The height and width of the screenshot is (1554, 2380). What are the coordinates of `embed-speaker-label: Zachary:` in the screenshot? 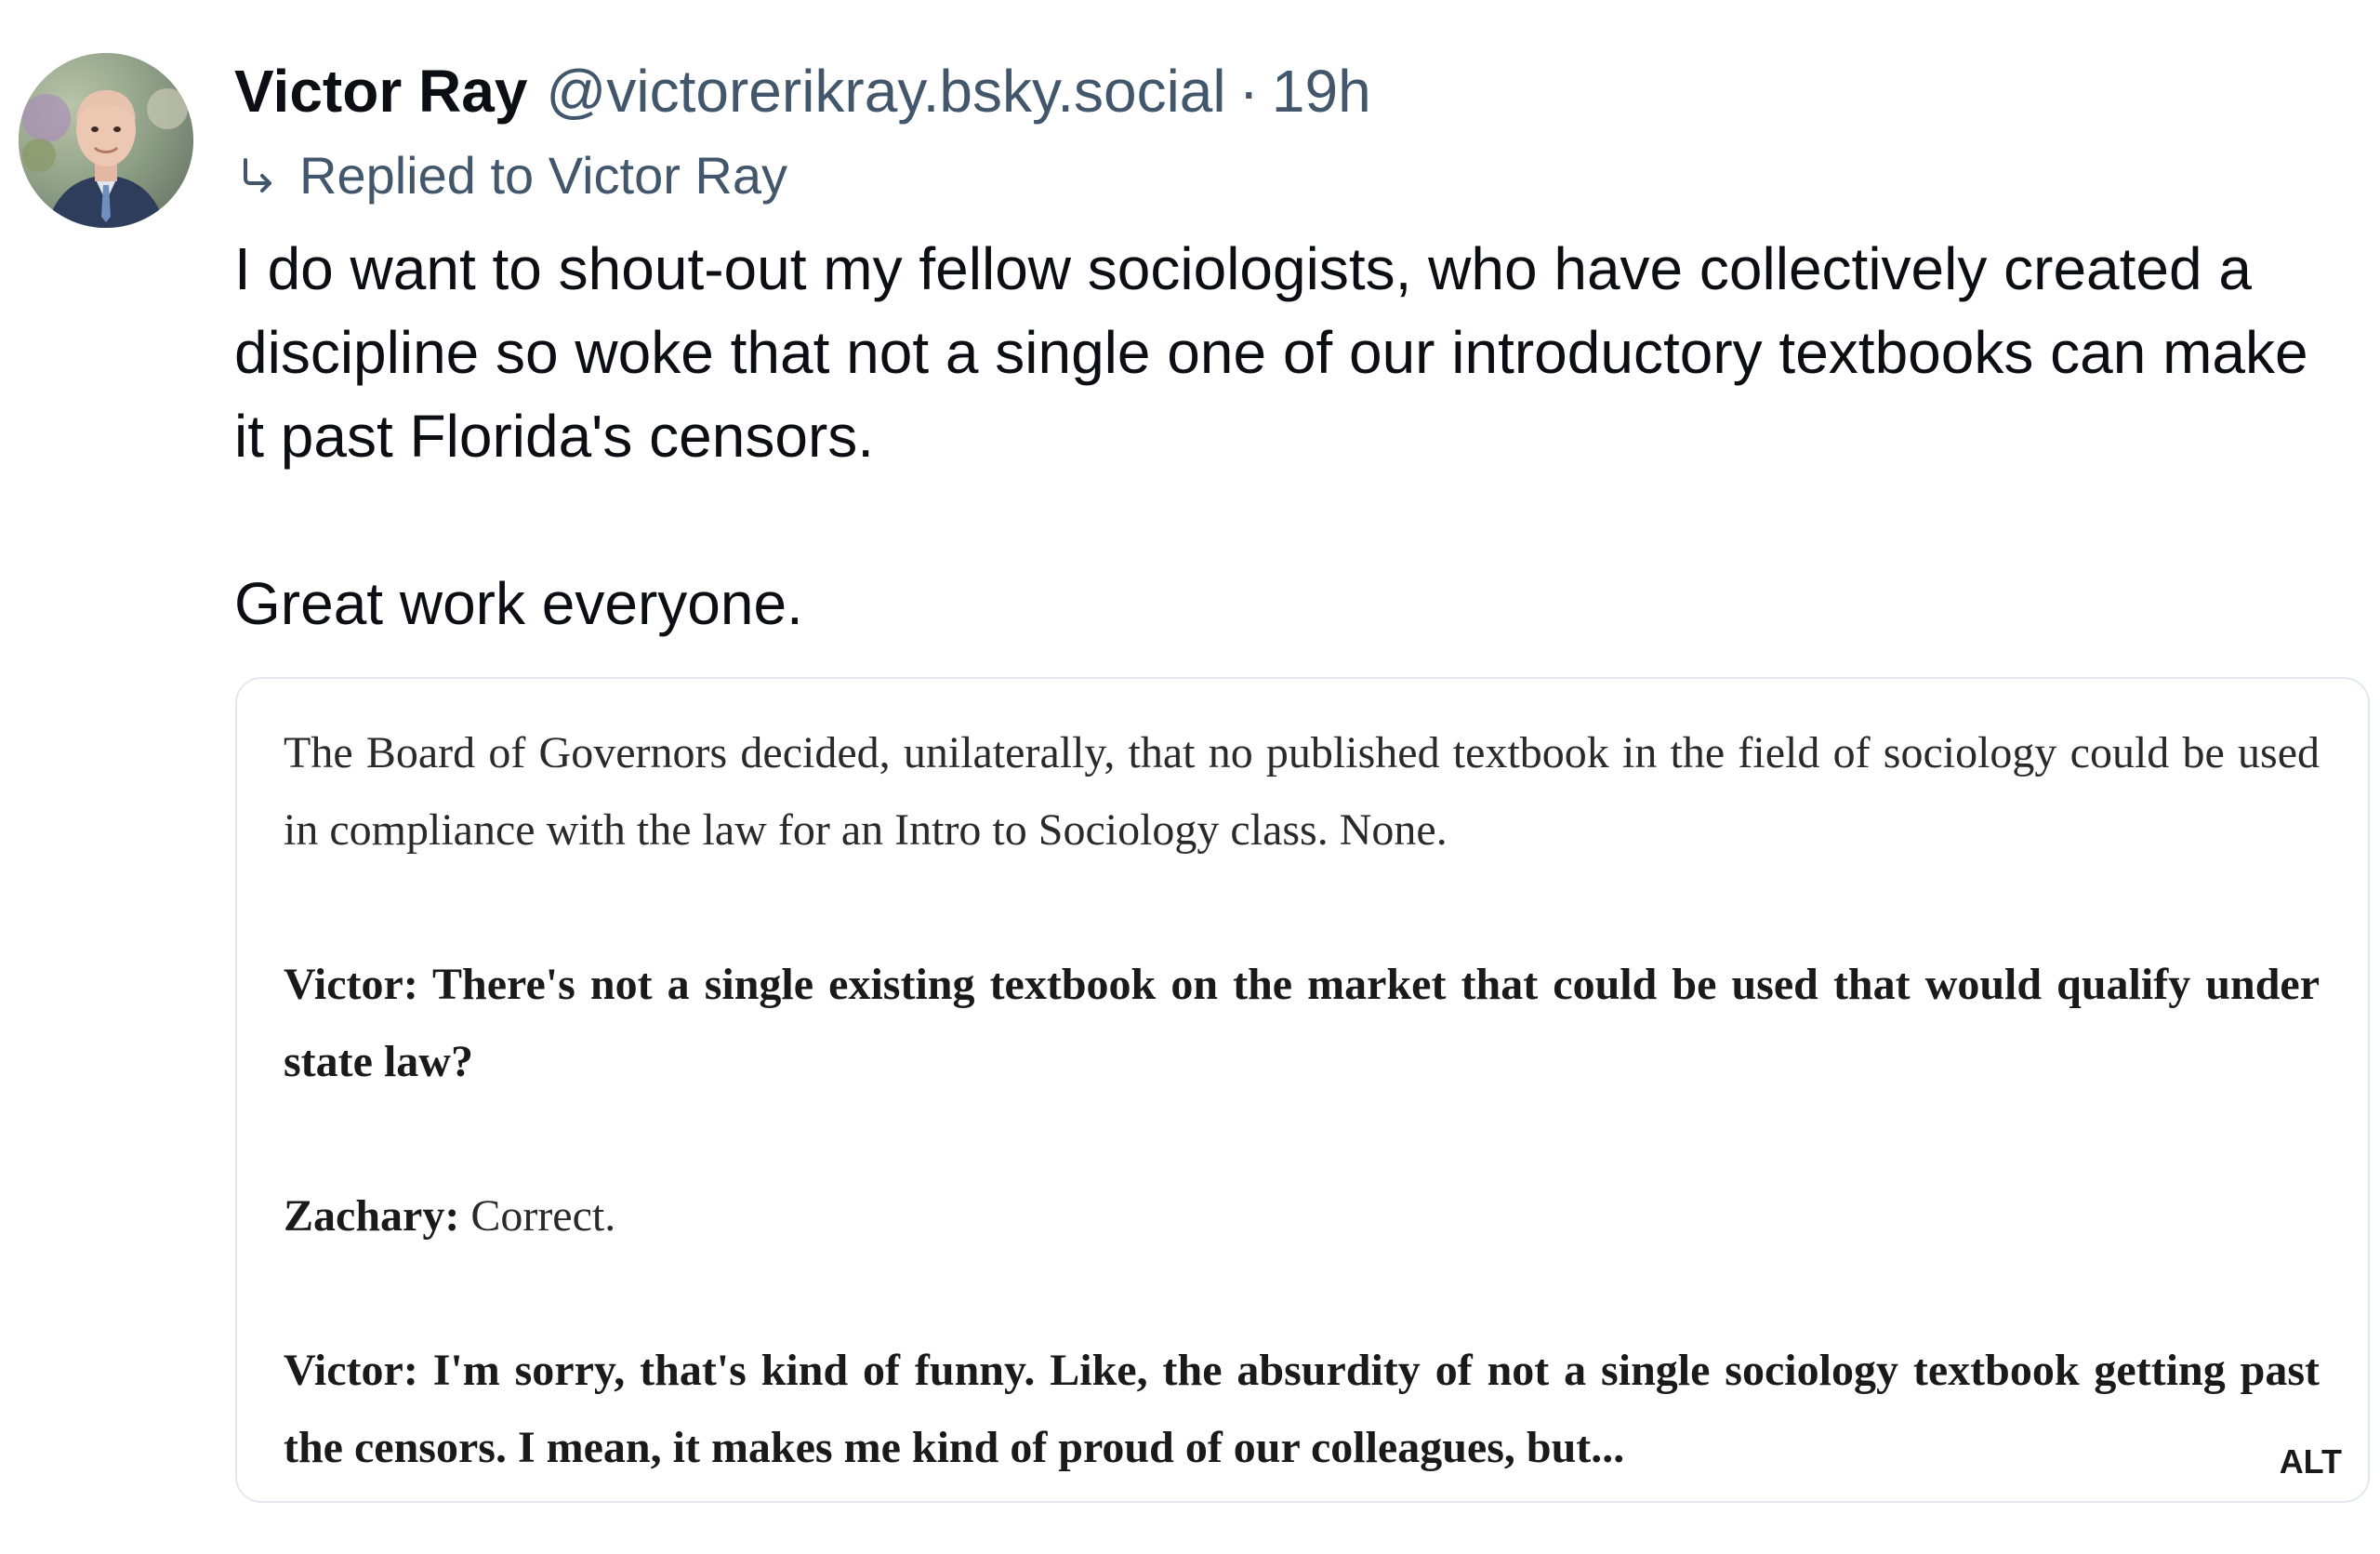 It's located at (372, 1216).